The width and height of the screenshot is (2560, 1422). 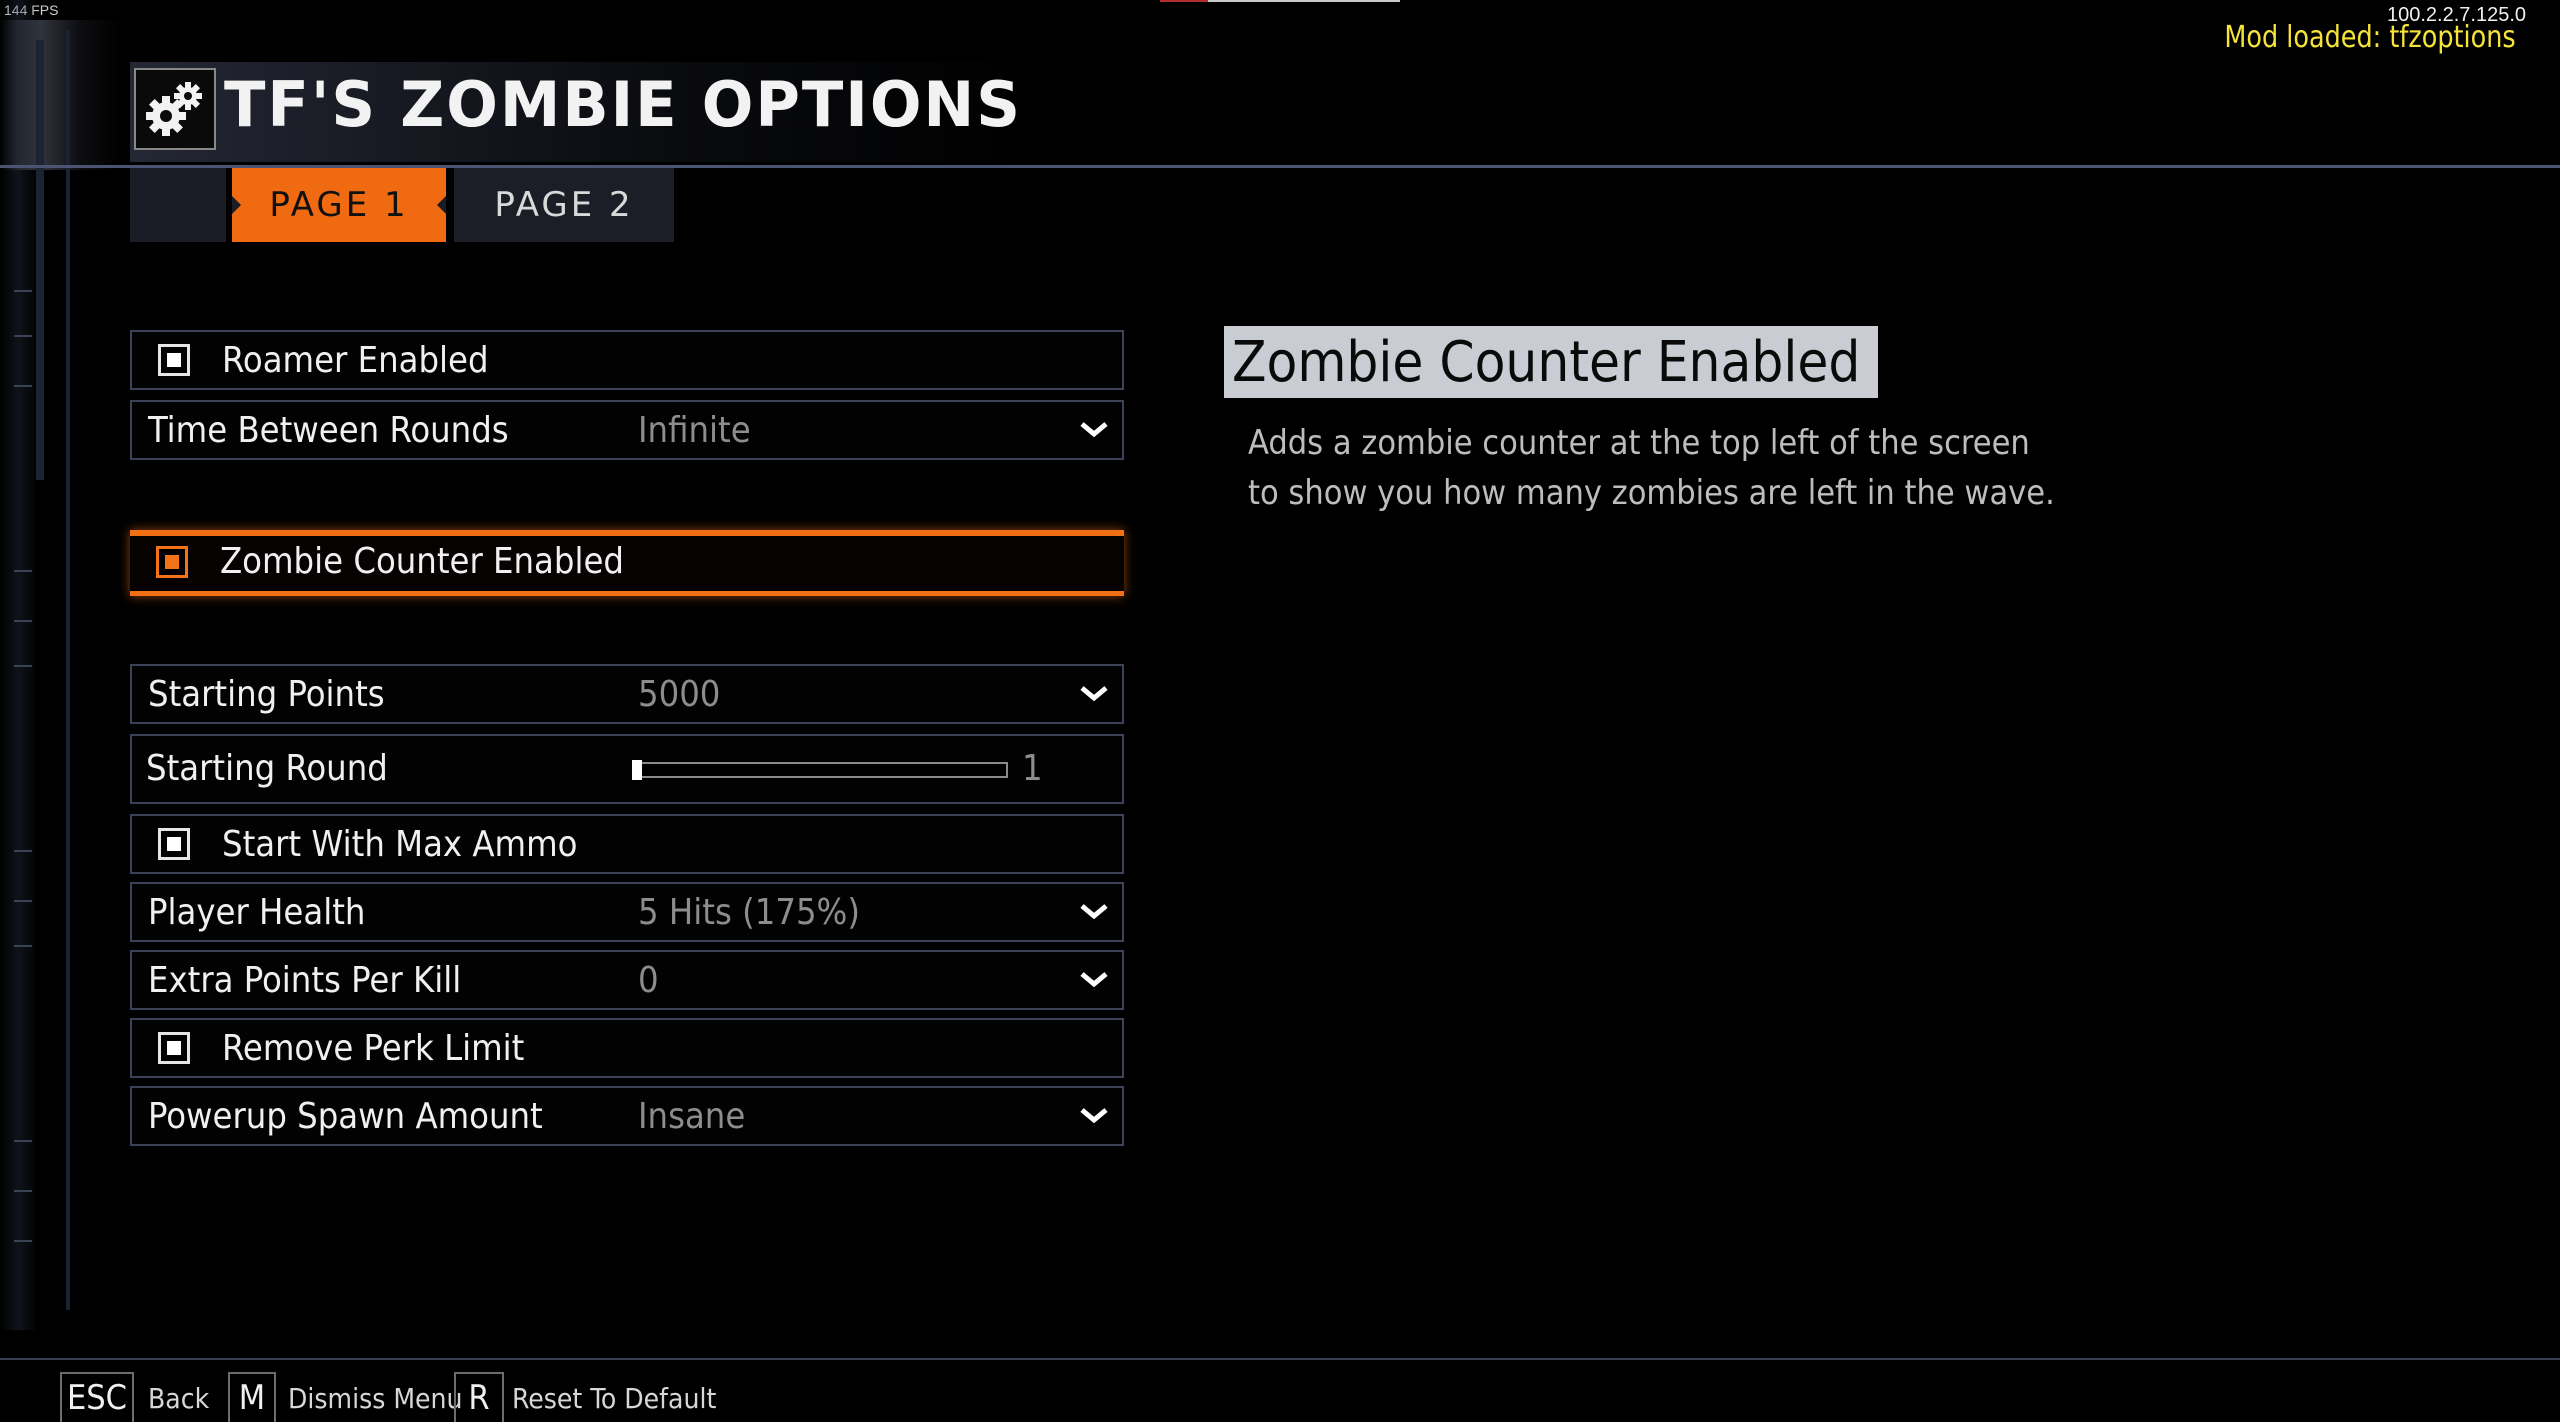 I want to click on option-roamer-enabled: Roamer Enabled, so click(x=627, y=360).